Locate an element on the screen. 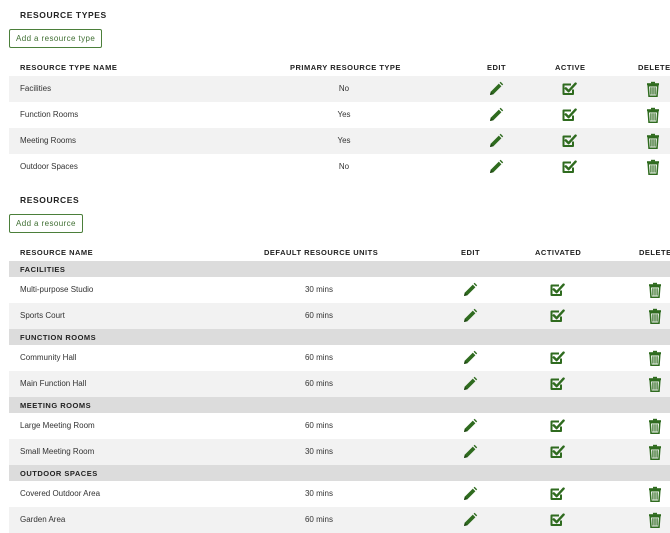 The width and height of the screenshot is (670, 533). add-resource-button: Add a resource is located at coordinates (46, 223).